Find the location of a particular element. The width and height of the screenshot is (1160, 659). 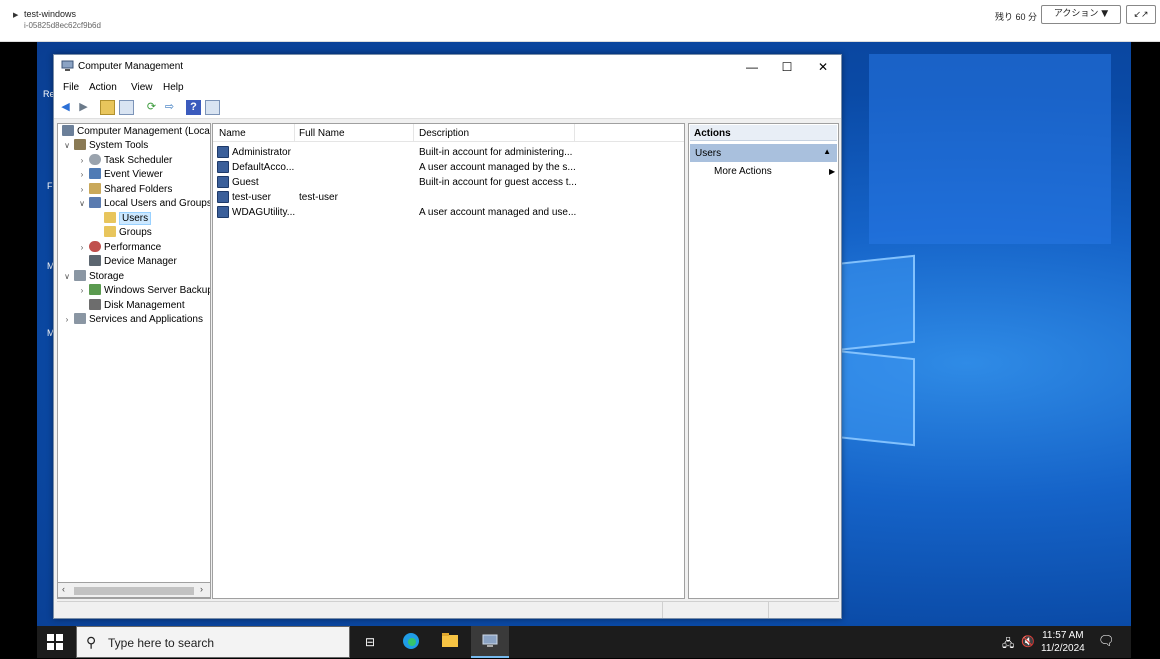

collapse-icon: ↙↗ is located at coordinates (1141, 14).